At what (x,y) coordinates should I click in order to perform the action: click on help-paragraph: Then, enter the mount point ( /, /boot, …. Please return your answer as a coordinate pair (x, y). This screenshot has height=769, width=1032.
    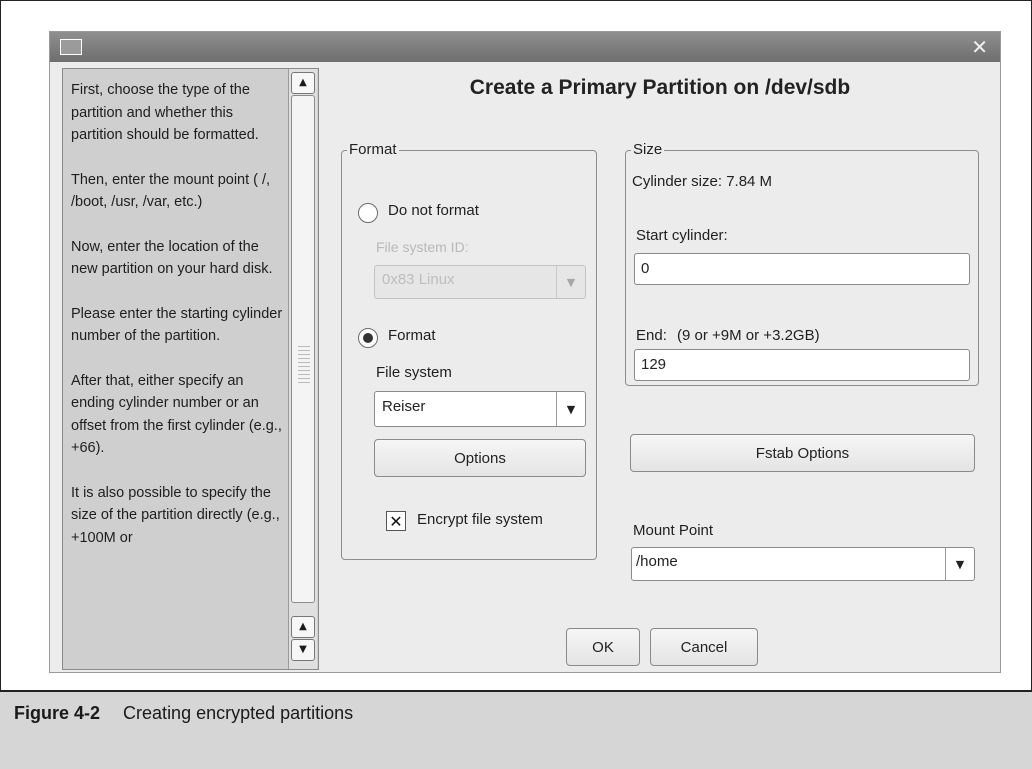
    Looking at the image, I should click on (171, 191).